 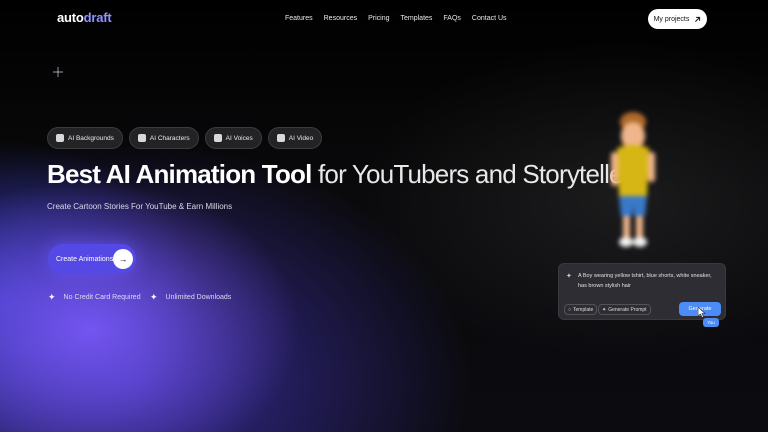 What do you see at coordinates (583, 309) in the screenshot?
I see `template-label: Template` at bounding box center [583, 309].